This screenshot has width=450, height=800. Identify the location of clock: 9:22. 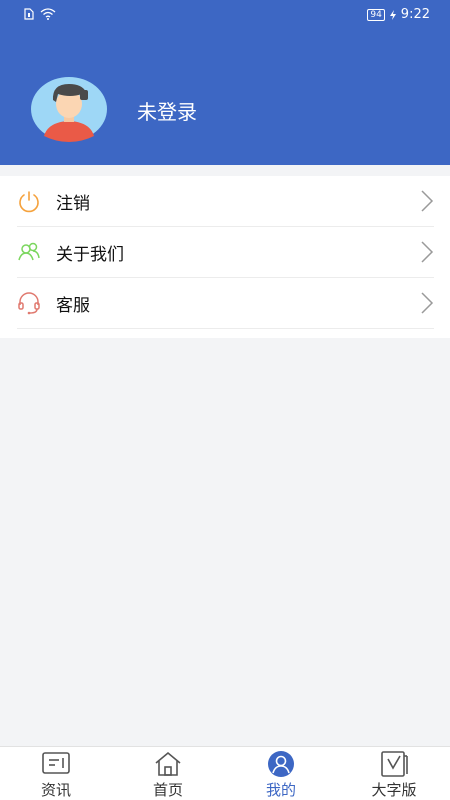
(415, 14).